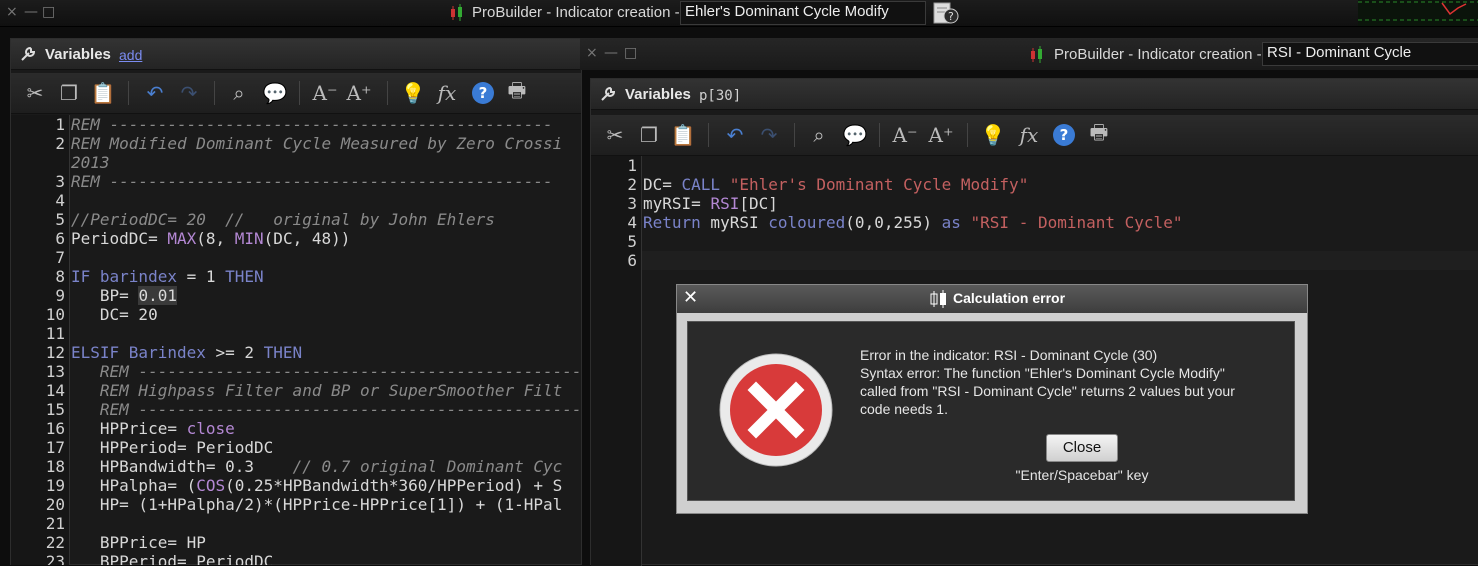 The image size is (1478, 566). I want to click on code-token: Return, so click(672, 222).